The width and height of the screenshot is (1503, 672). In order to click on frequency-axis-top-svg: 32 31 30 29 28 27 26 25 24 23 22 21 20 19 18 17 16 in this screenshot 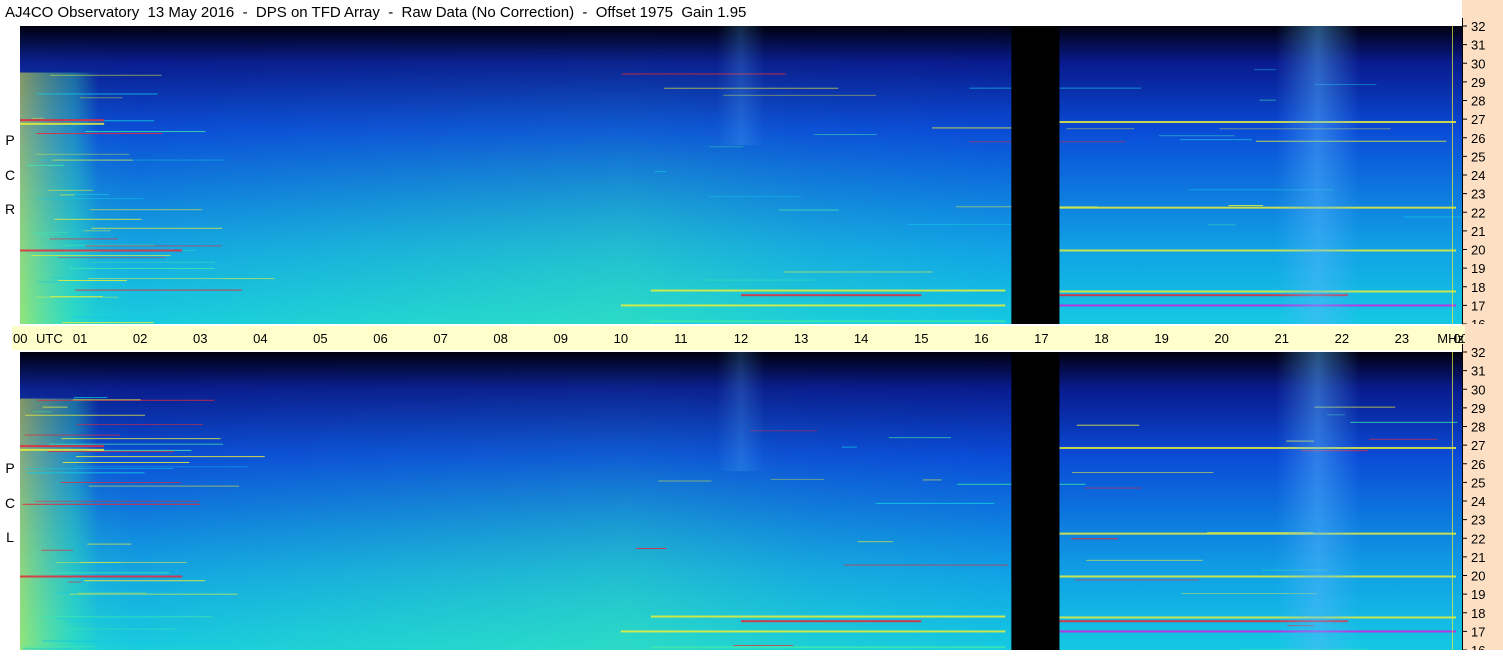, I will do `click(1473, 171)`.